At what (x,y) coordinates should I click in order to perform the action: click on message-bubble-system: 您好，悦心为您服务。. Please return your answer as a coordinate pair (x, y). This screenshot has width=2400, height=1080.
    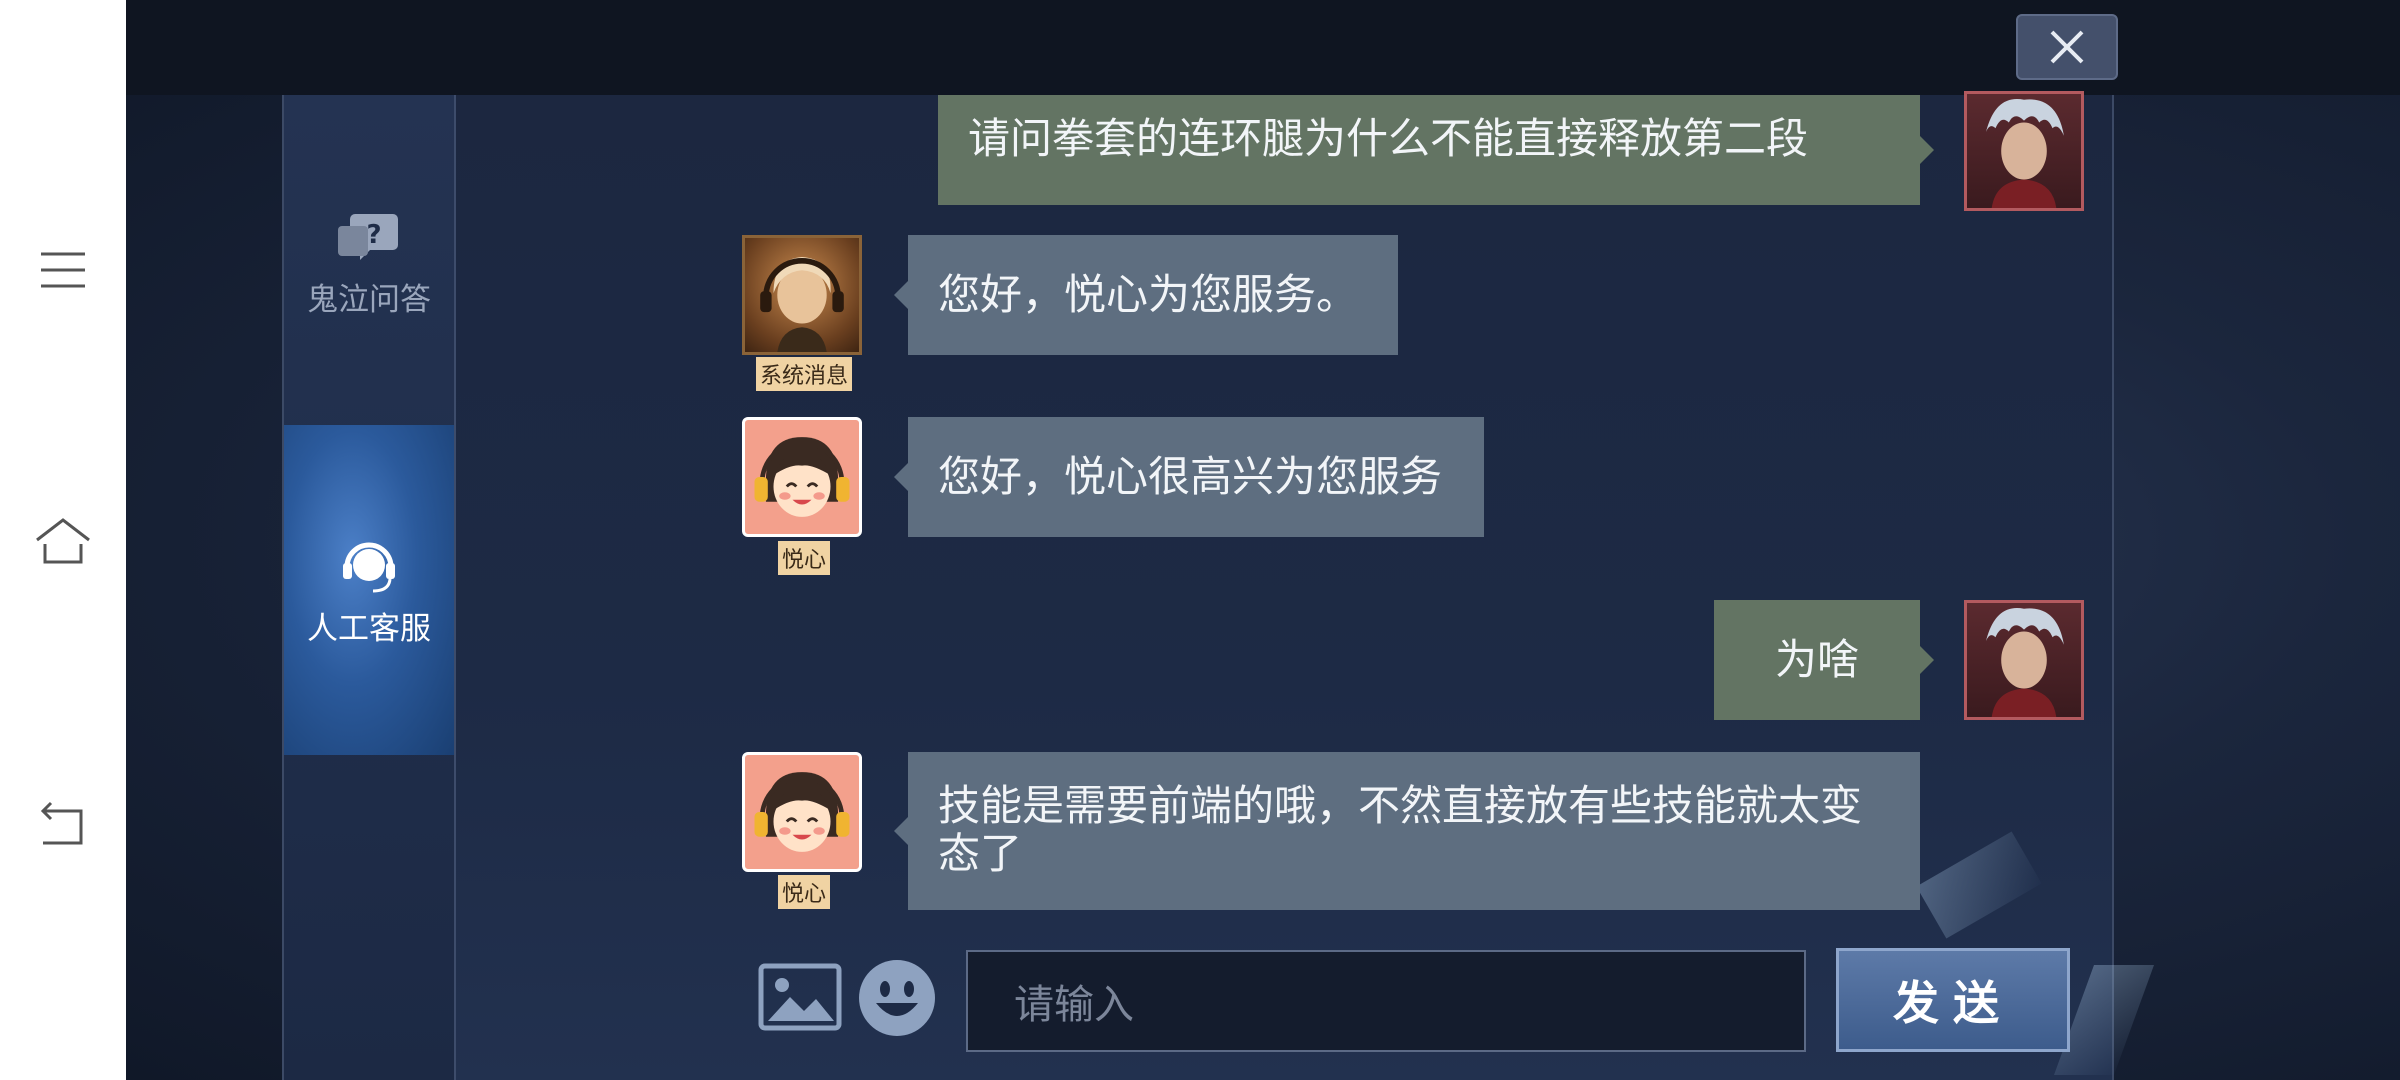
    Looking at the image, I should click on (1146, 295).